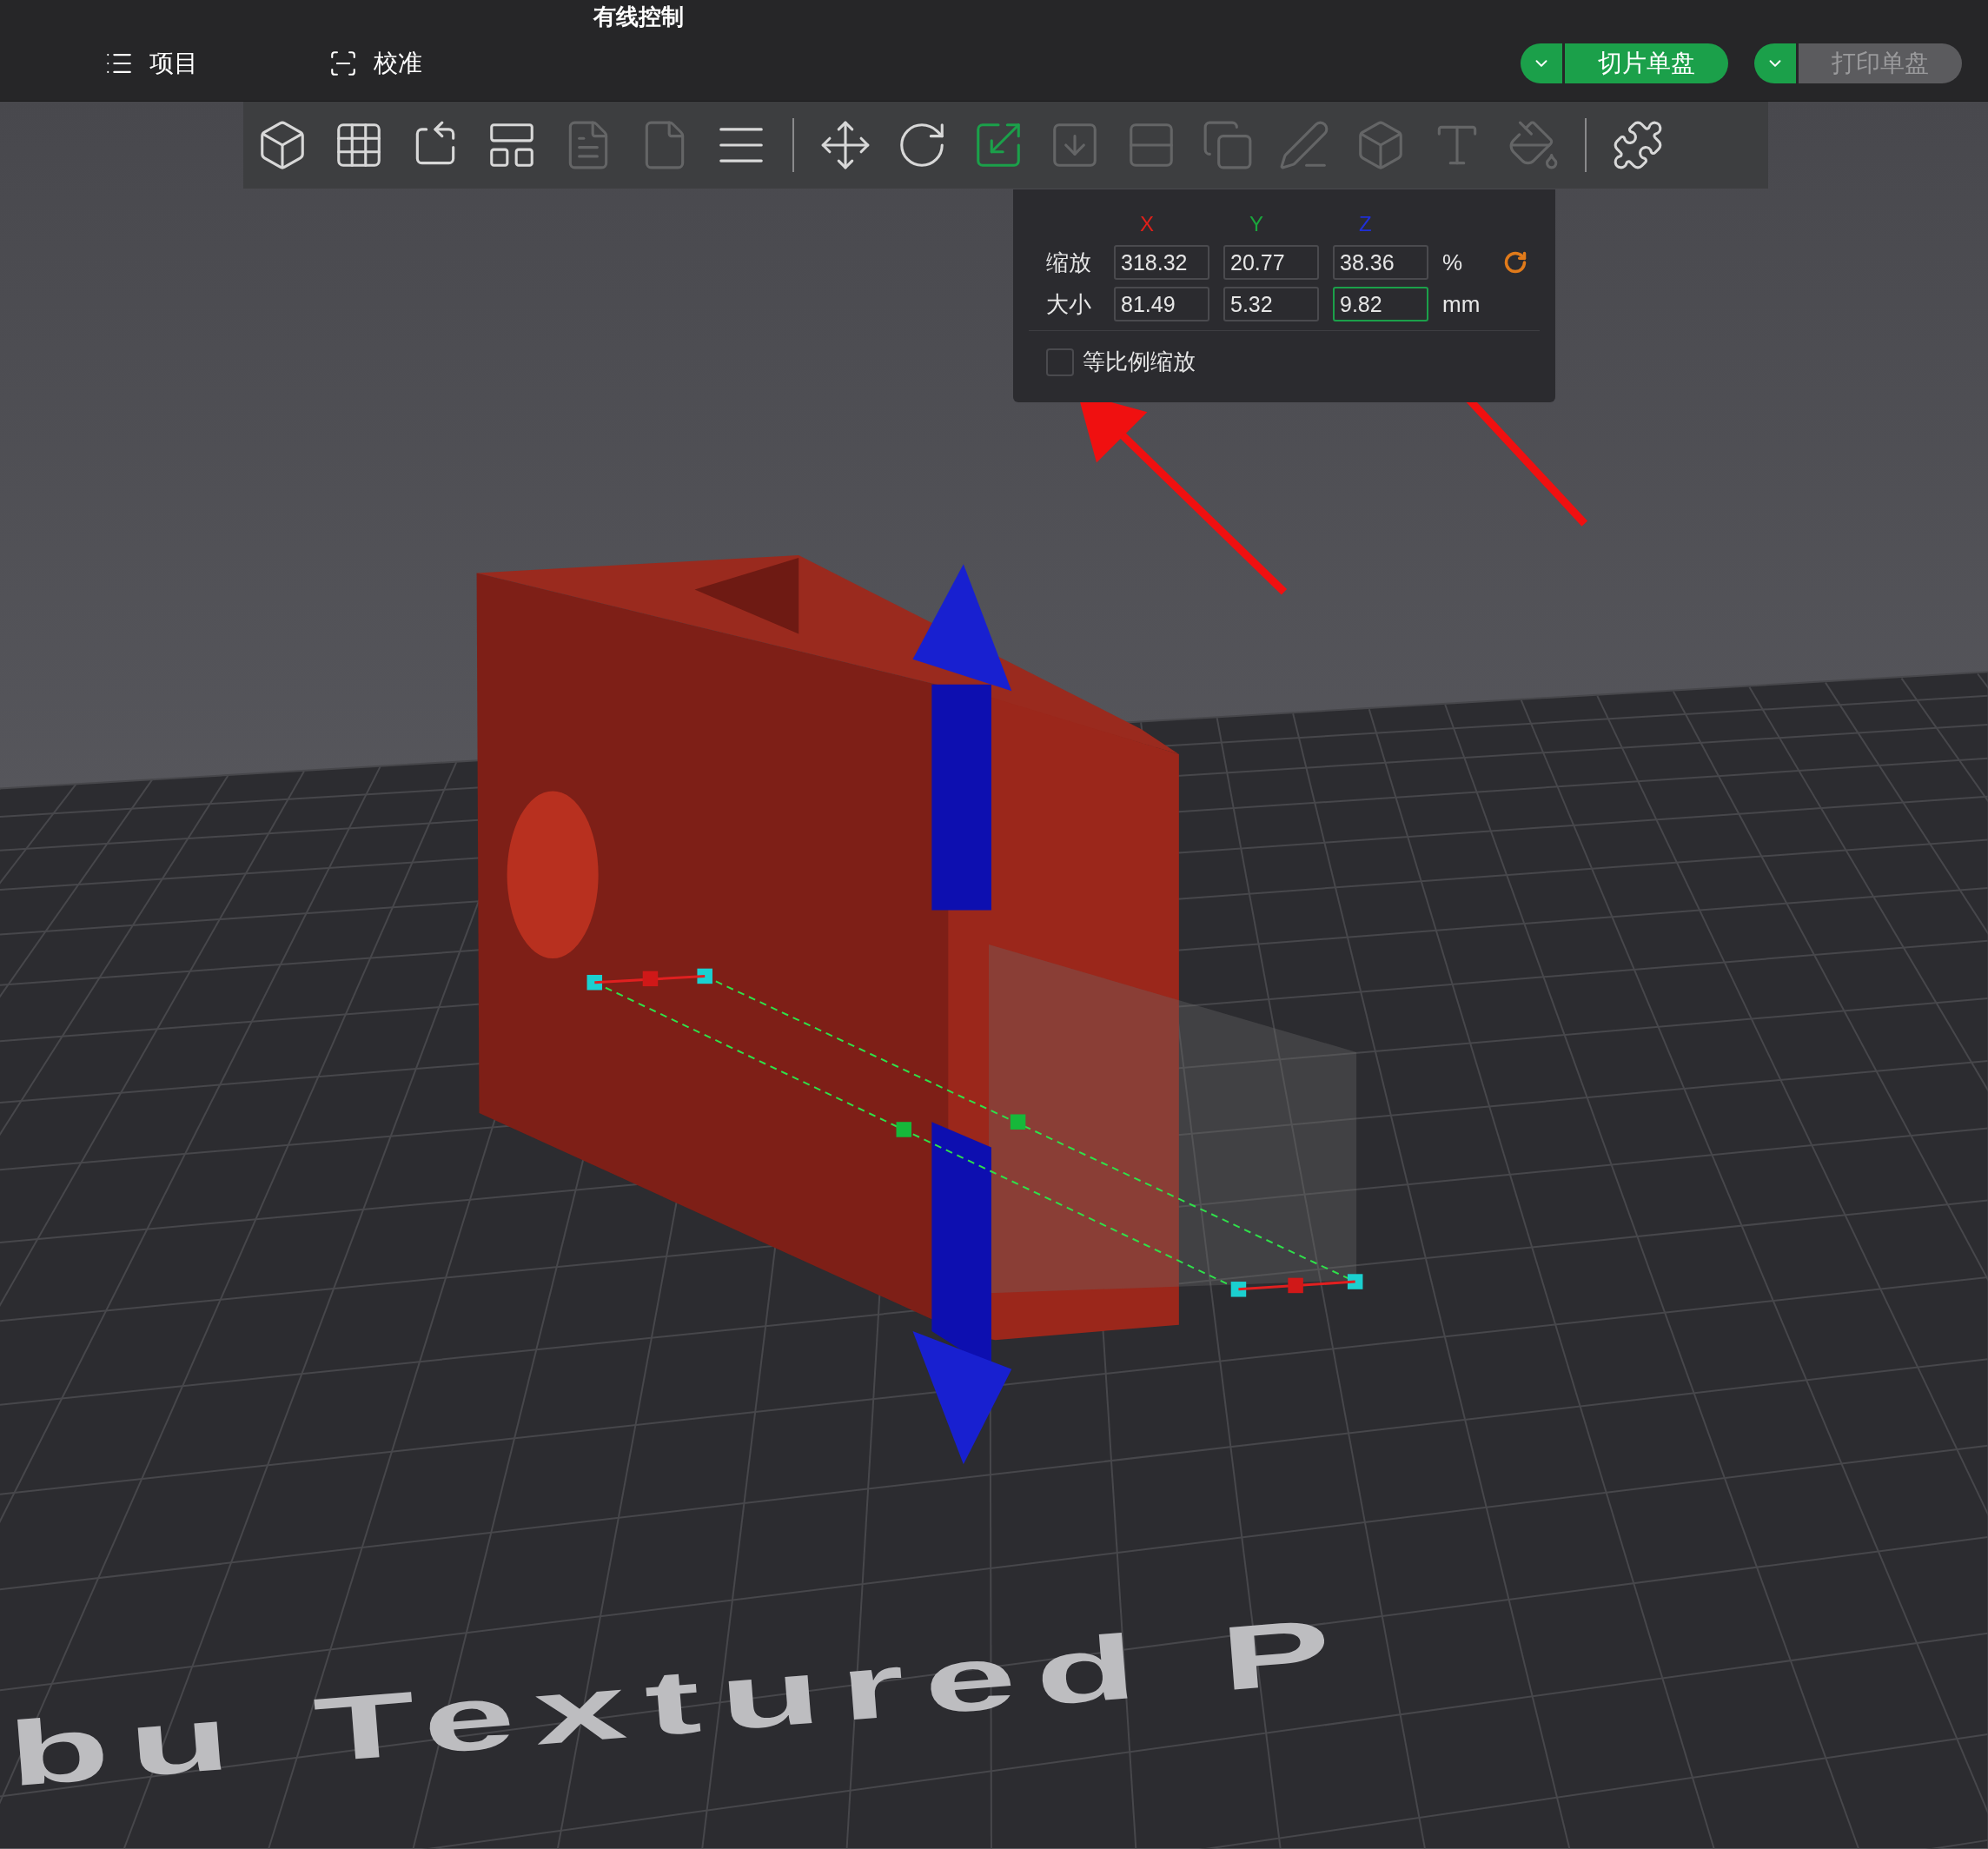 This screenshot has width=1988, height=1849. I want to click on nav-tab: 校准, so click(375, 63).